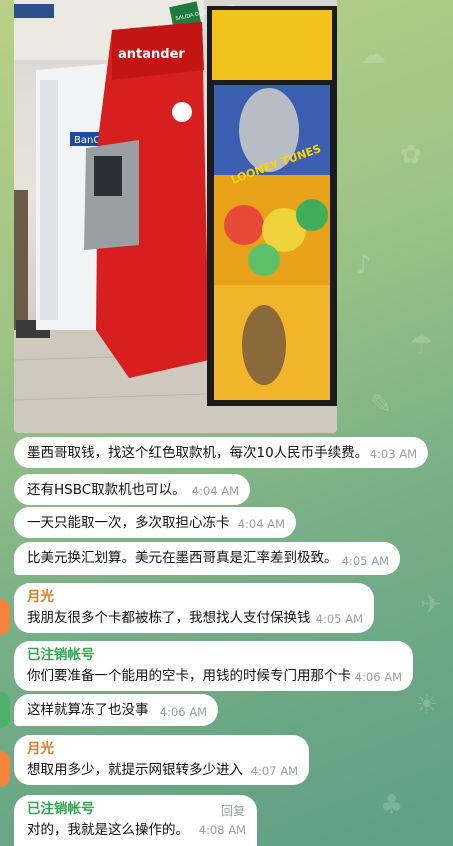 This screenshot has width=453, height=846. Describe the element at coordinates (154, 761) in the screenshot. I see `message-bubble: 月光 想取用多少，就提示网银转多少进入 4:07 AM` at that location.